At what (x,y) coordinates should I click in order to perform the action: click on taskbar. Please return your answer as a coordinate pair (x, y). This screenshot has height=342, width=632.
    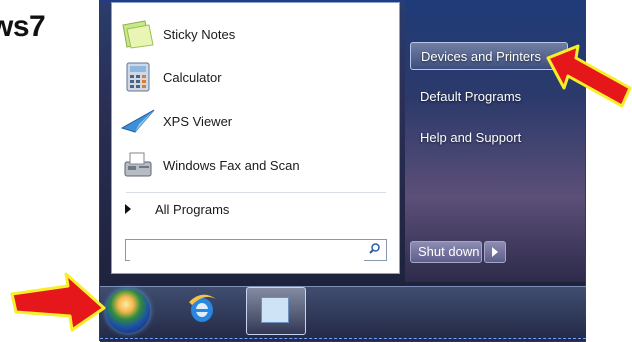
    Looking at the image, I should click on (343, 314).